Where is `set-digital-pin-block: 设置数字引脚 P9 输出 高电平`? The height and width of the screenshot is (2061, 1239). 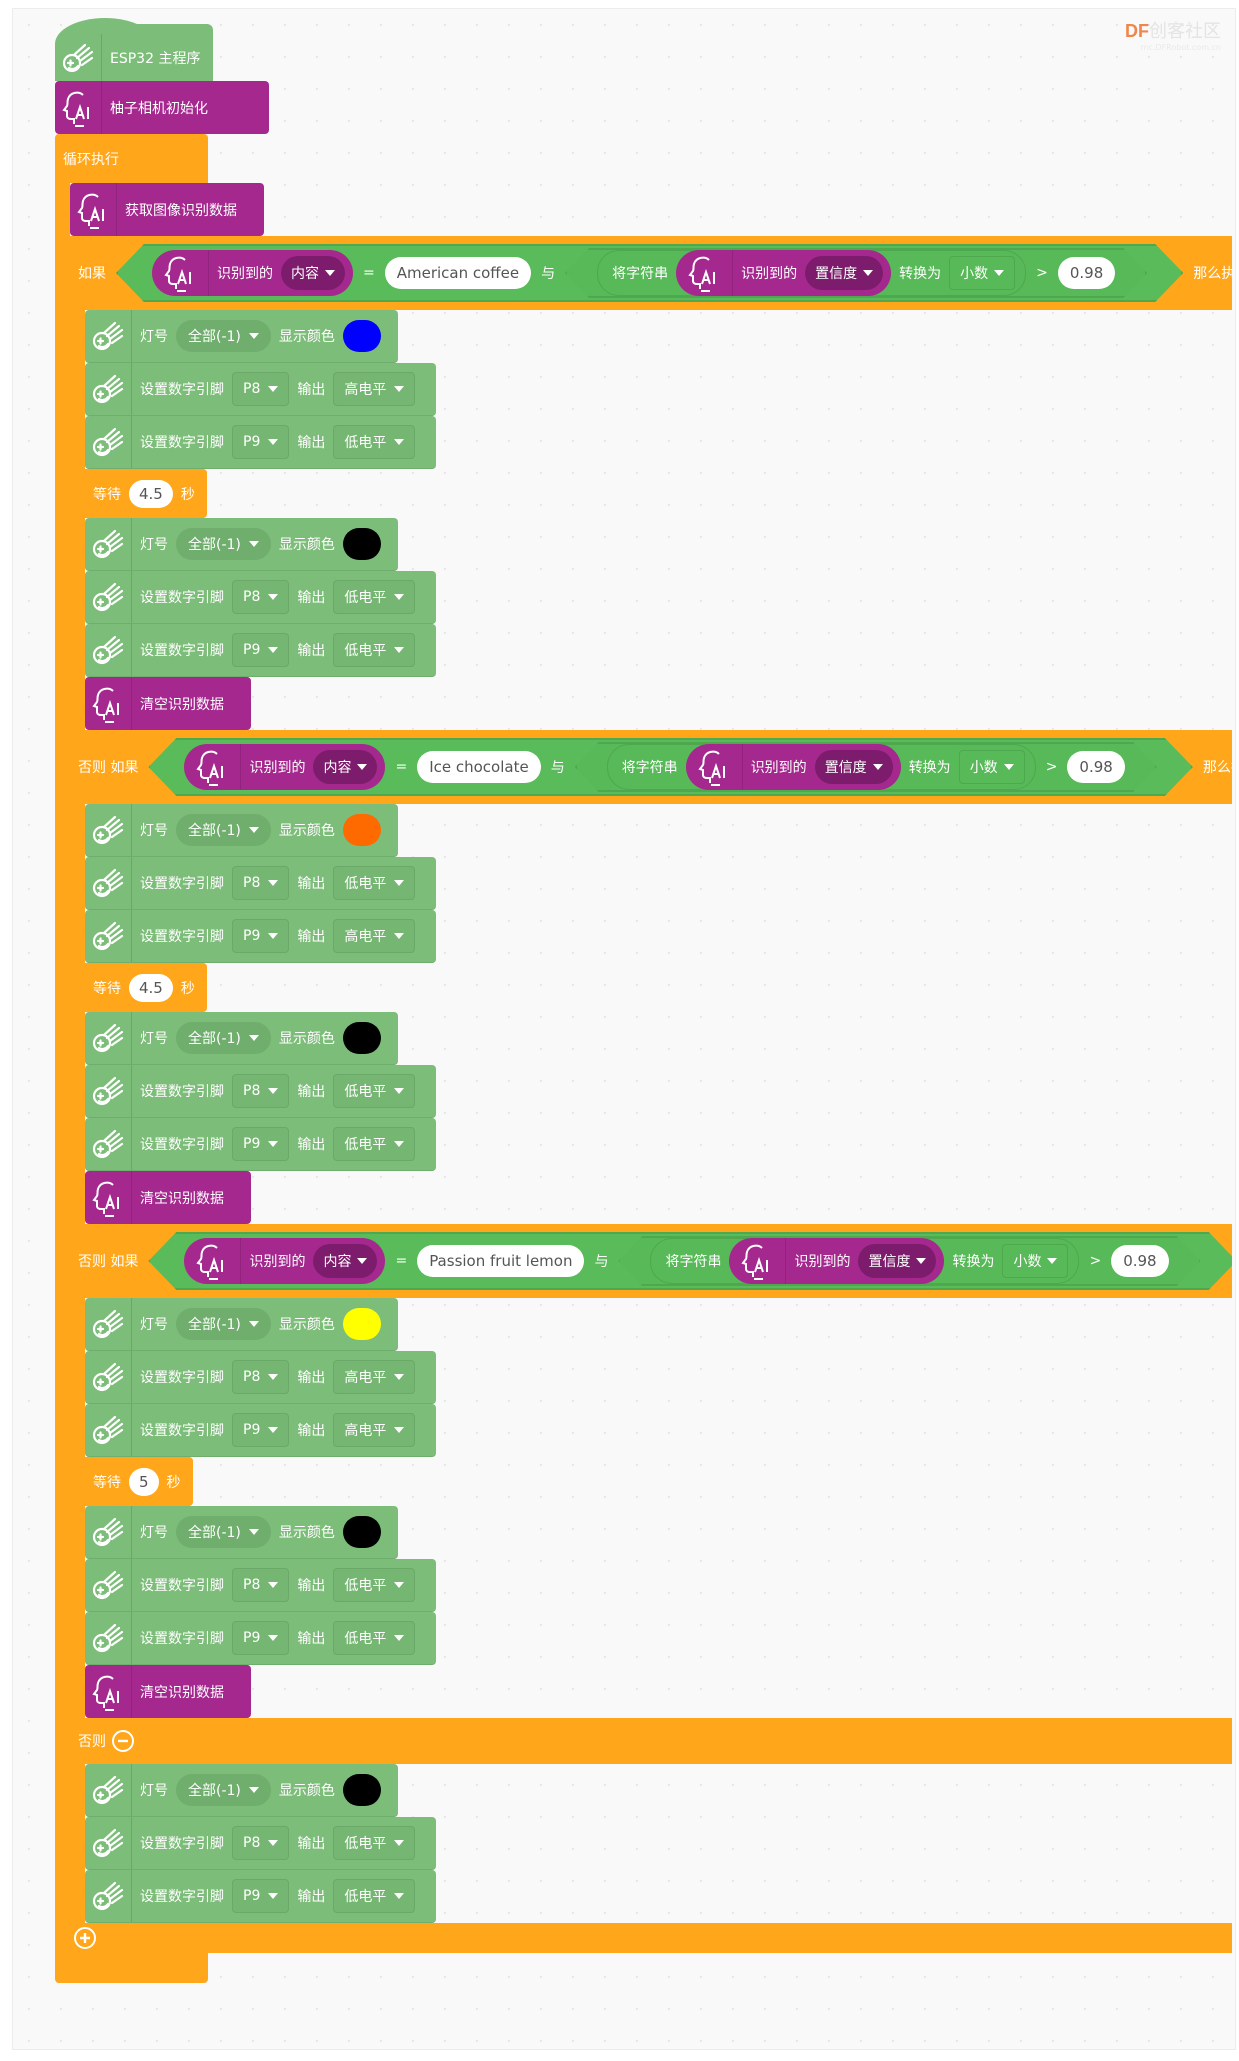 set-digital-pin-block: 设置数字引脚 P9 输出 高电平 is located at coordinates (260, 1430).